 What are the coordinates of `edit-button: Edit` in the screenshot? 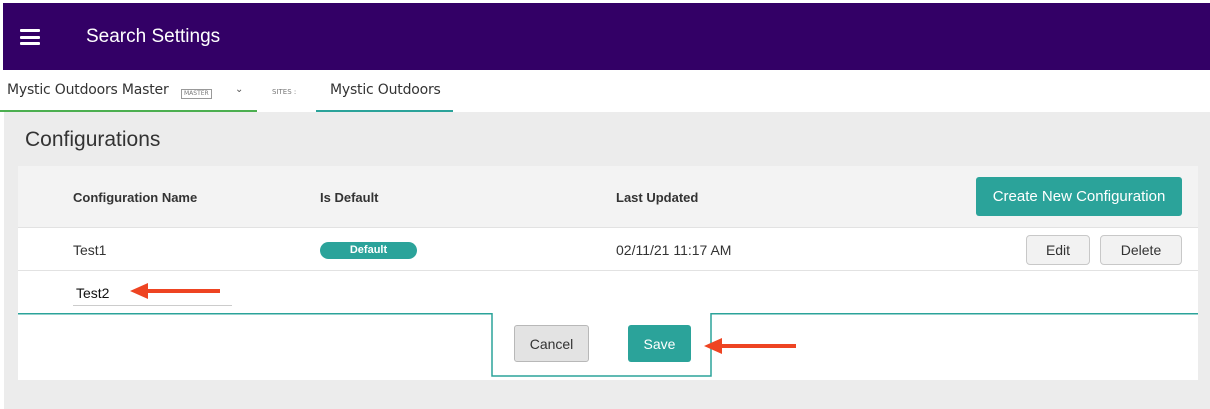 It's located at (1058, 250).